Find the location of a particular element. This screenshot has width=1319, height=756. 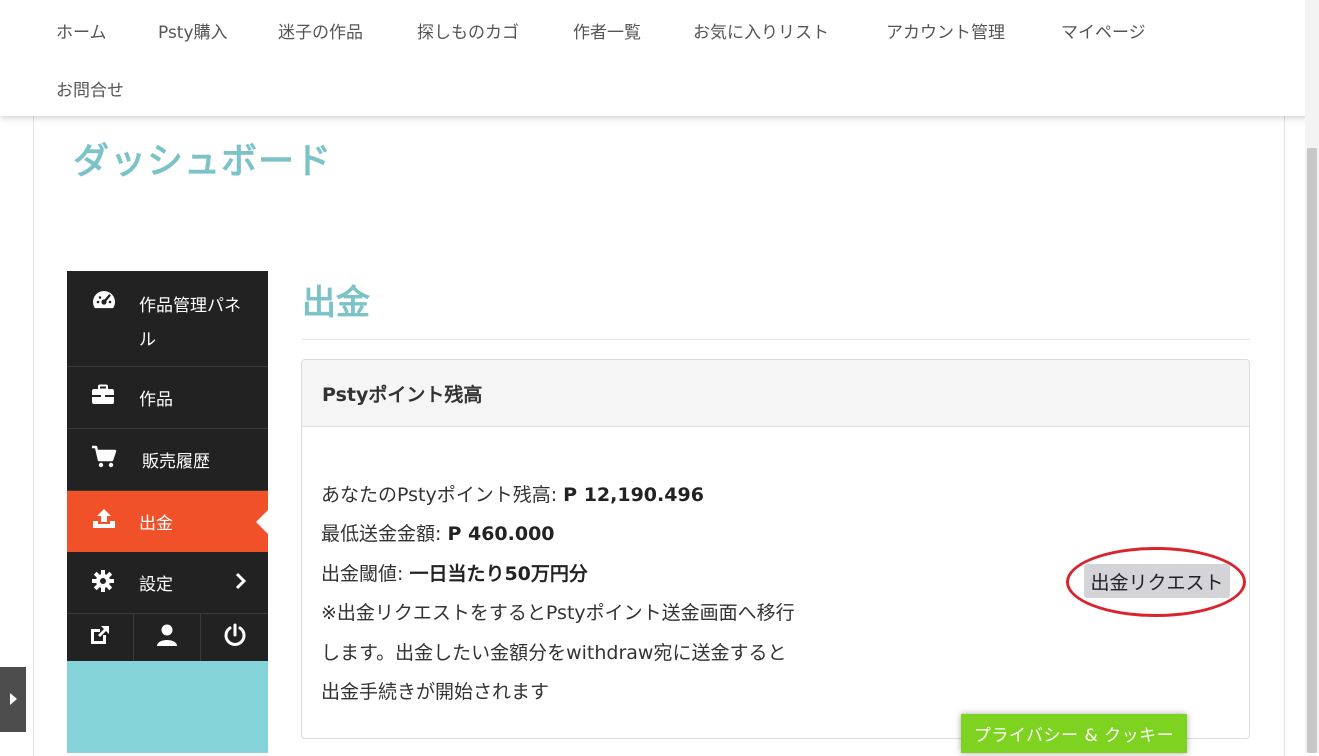

external-link-button is located at coordinates (100, 637).